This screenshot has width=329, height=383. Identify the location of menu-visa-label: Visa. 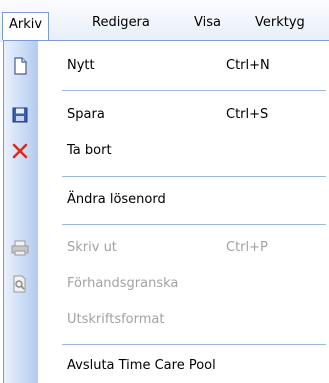
(207, 22).